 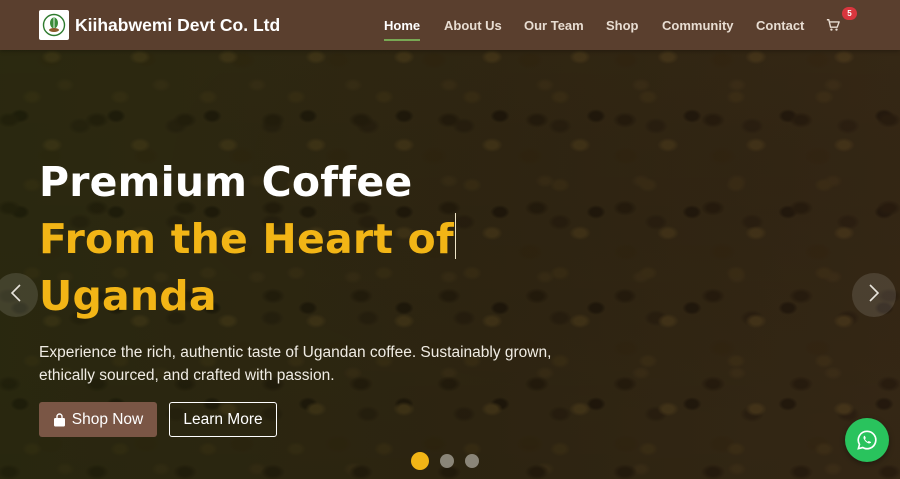 I want to click on whatsapp-button, so click(x=867, y=440).